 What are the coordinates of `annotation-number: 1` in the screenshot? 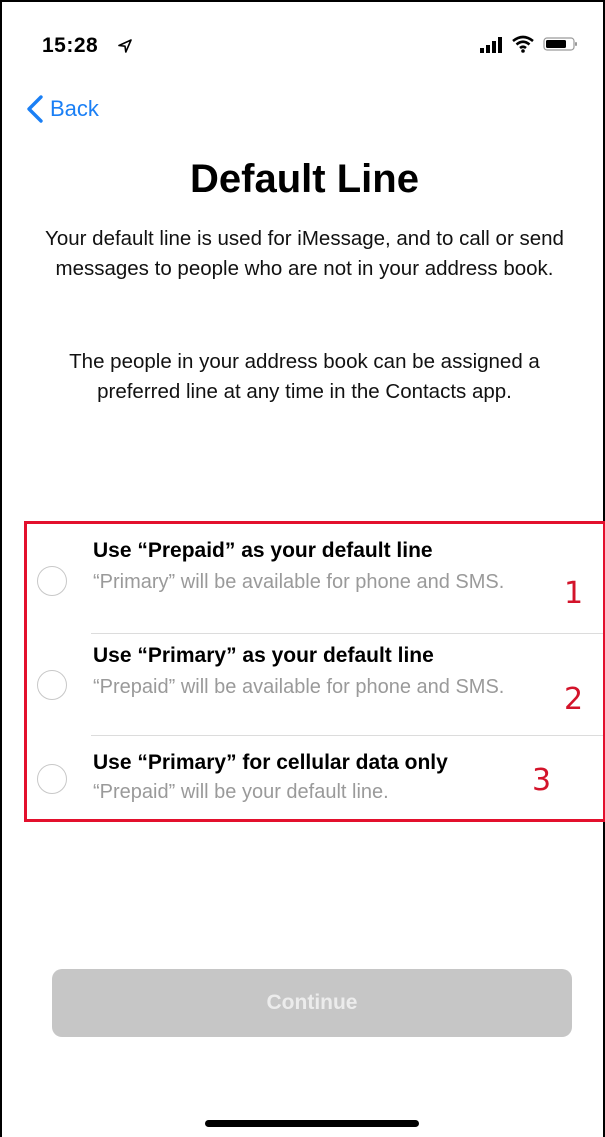 It's located at (574, 593).